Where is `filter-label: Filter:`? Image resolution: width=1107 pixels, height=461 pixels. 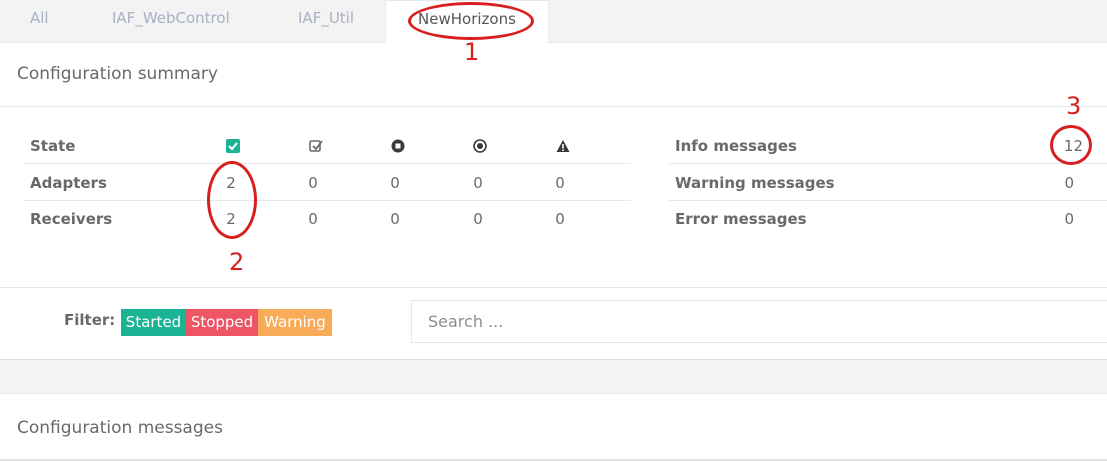 filter-label: Filter: is located at coordinates (90, 320).